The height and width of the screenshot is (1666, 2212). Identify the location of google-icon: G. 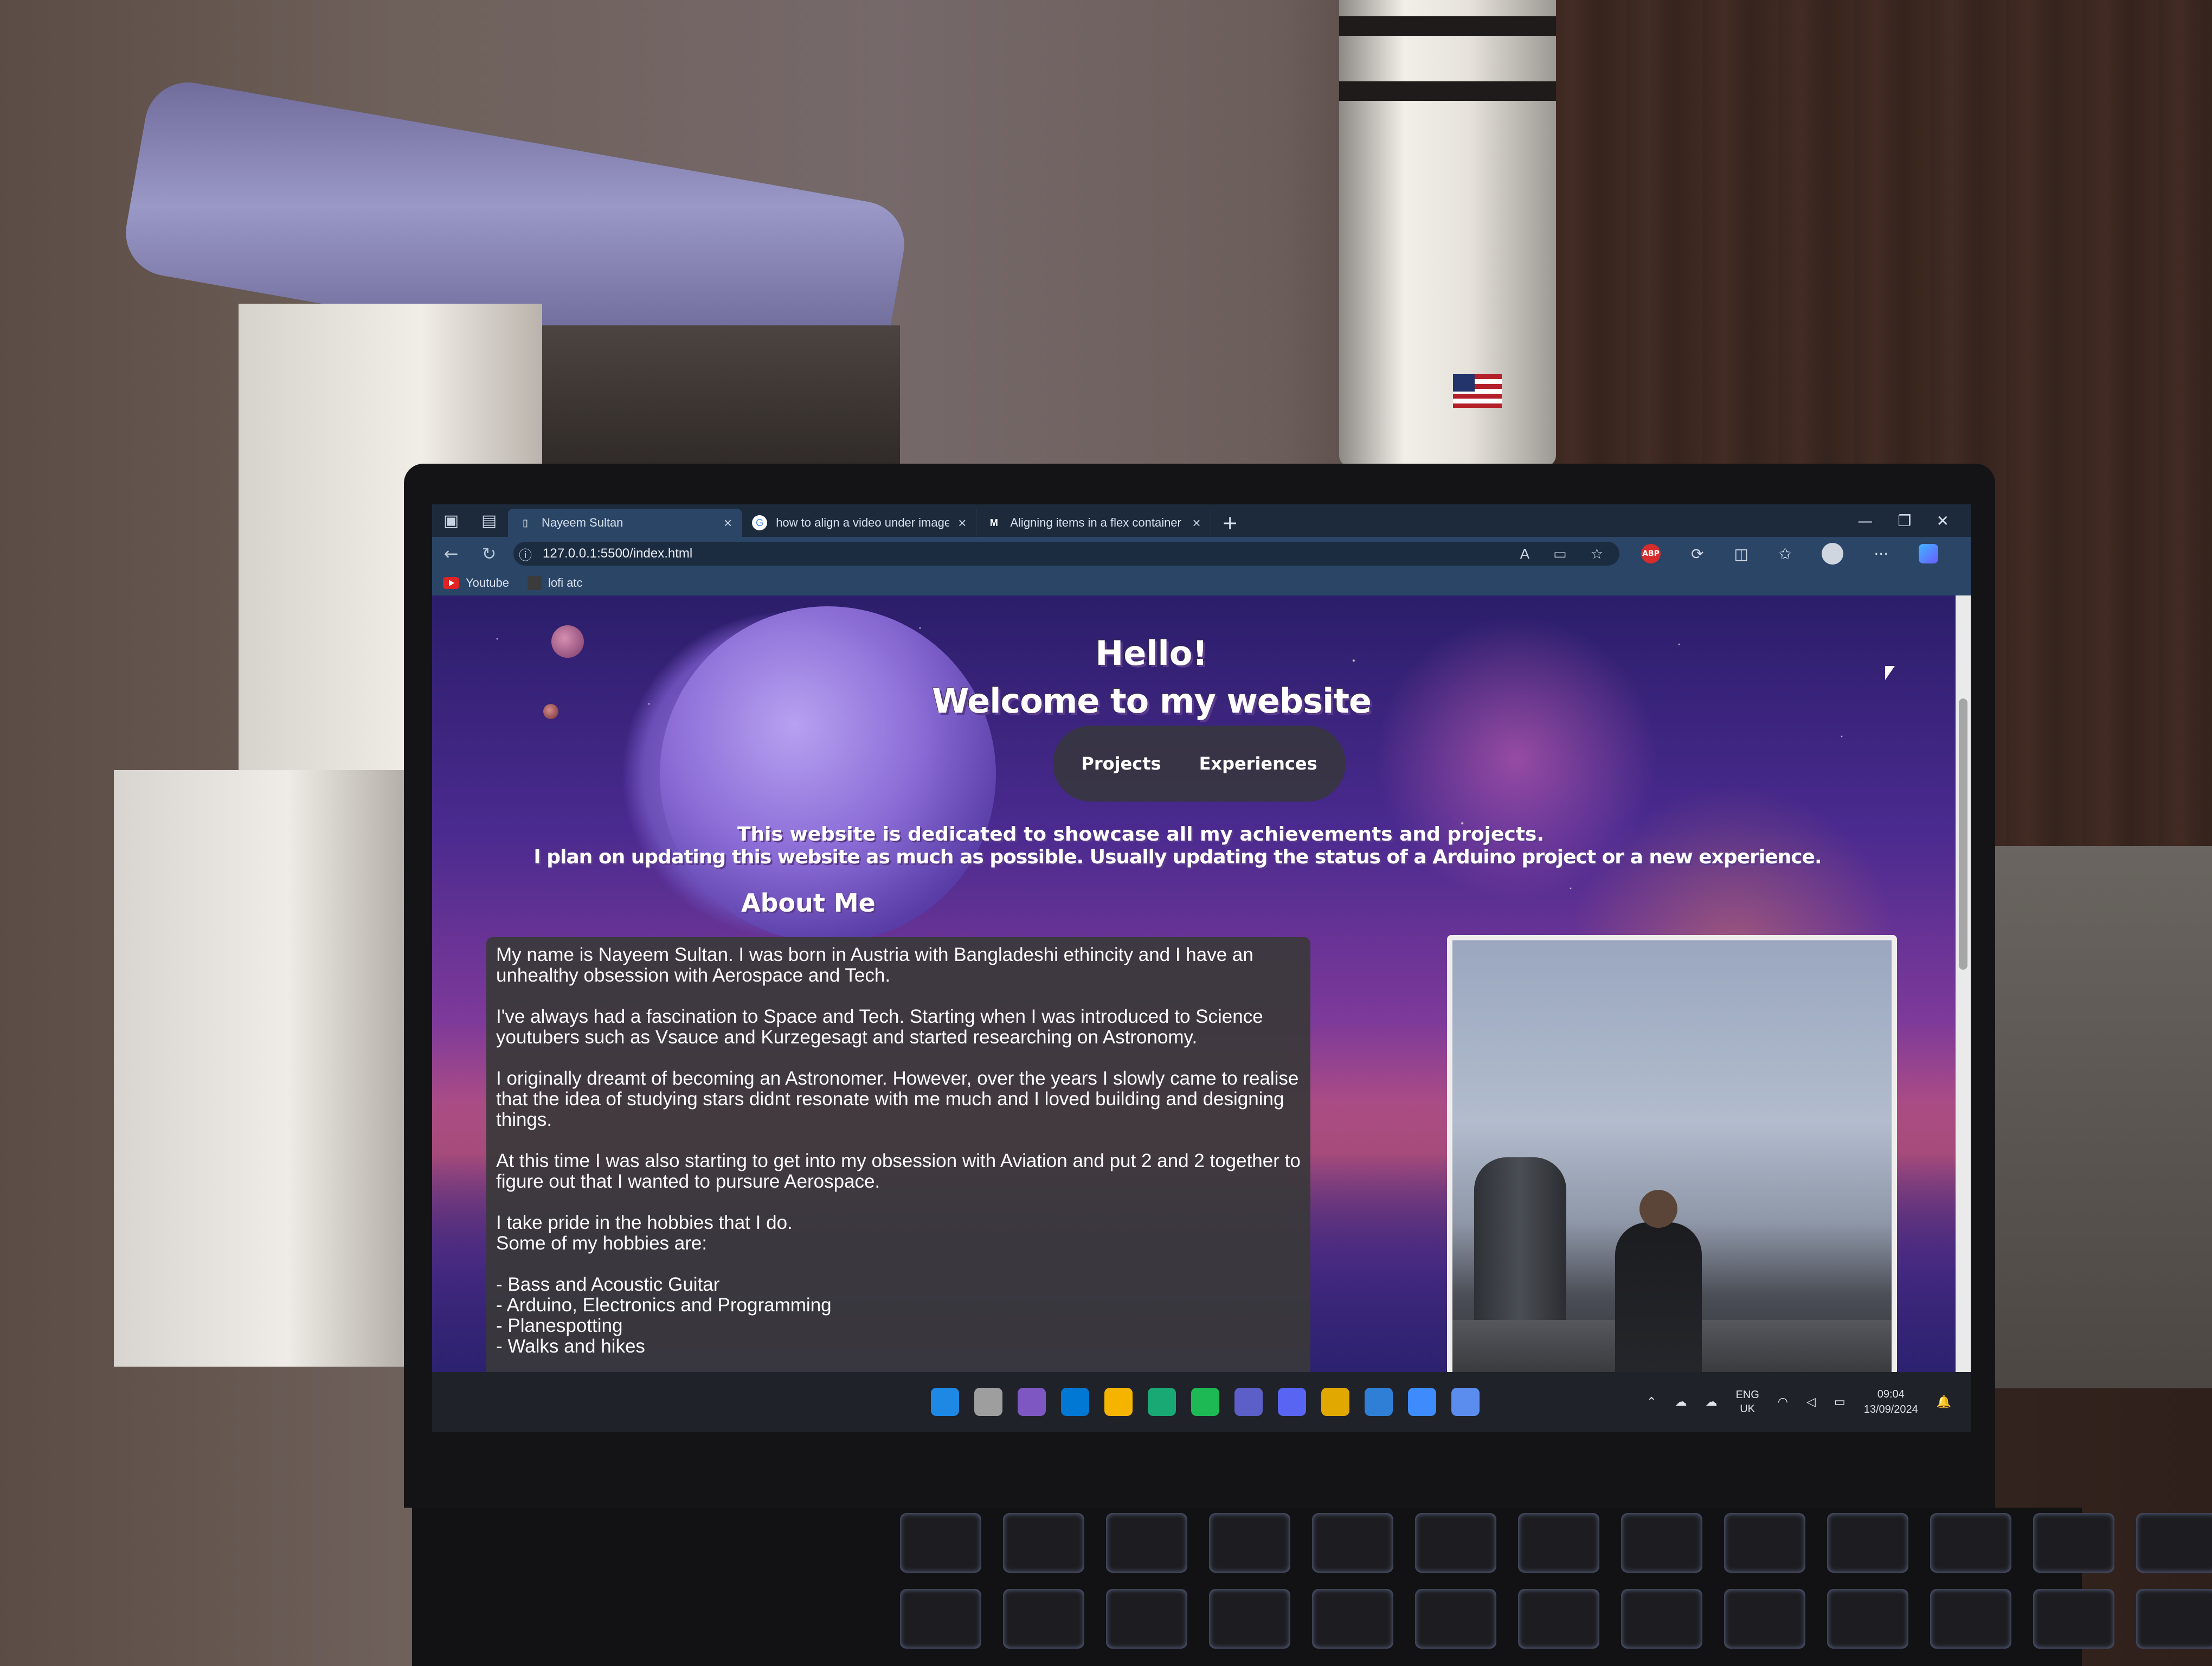
(760, 522).